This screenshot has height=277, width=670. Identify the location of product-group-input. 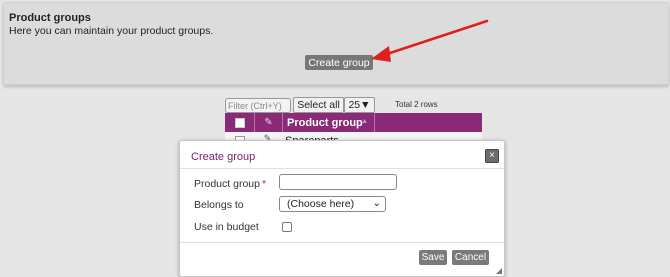
(338, 182).